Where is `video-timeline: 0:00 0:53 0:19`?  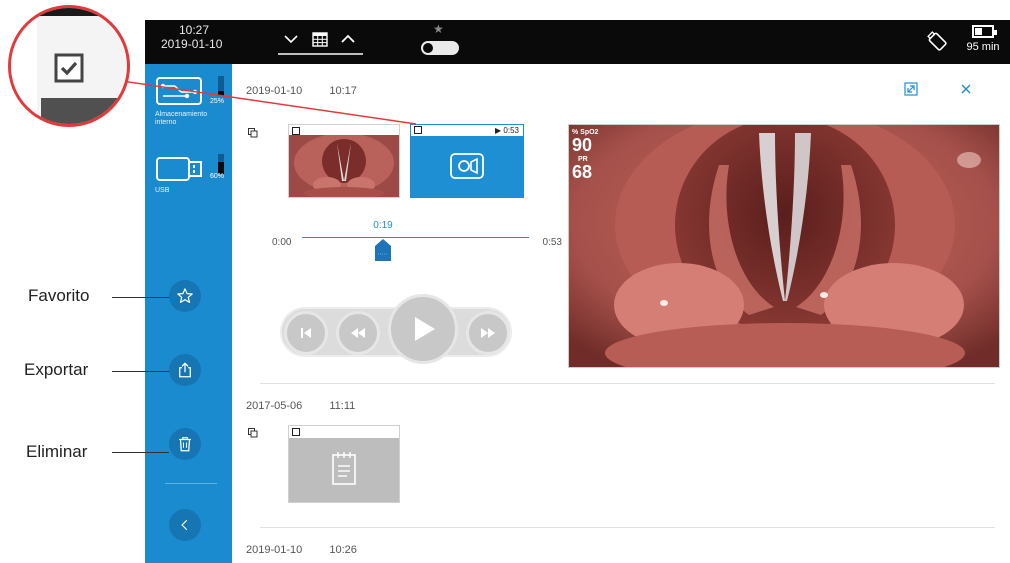
video-timeline: 0:00 0:53 0:19 is located at coordinates (417, 239).